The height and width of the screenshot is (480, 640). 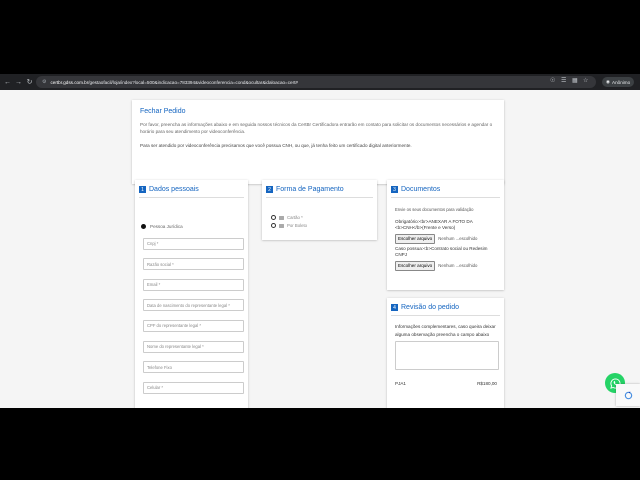 I want to click on recaptcha-badge, so click(x=628, y=395).